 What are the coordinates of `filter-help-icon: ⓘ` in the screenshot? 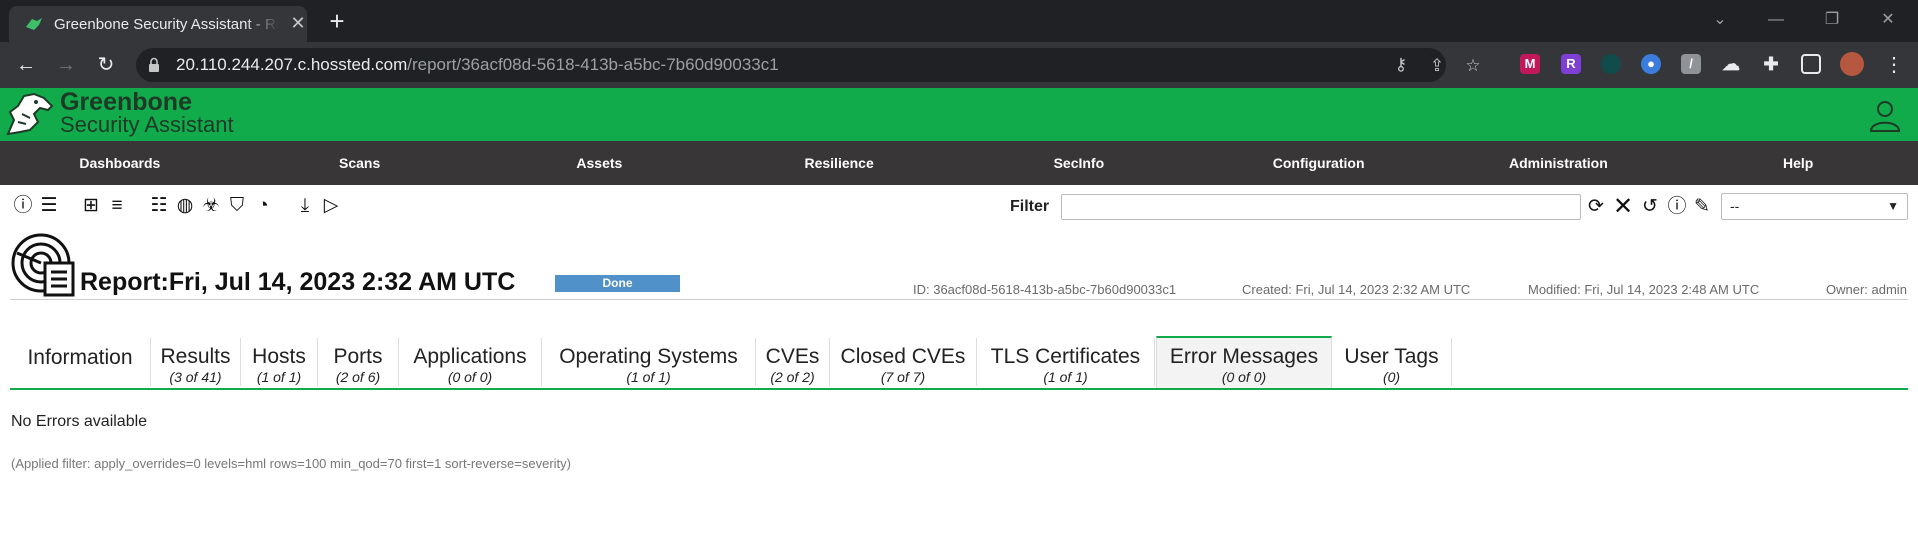 It's located at (1677, 207).